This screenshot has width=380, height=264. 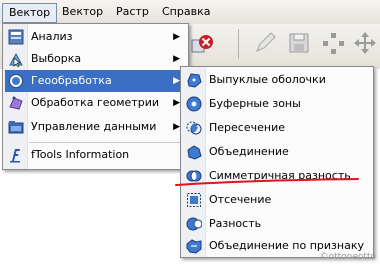 What do you see at coordinates (15, 156) in the screenshot?
I see `ftools-info-icon` at bounding box center [15, 156].